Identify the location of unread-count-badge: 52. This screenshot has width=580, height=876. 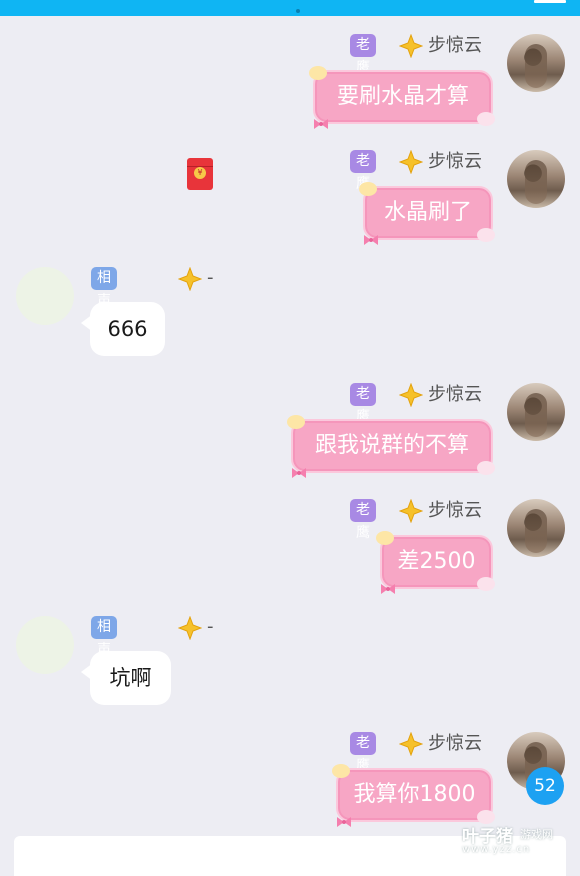
(545, 786).